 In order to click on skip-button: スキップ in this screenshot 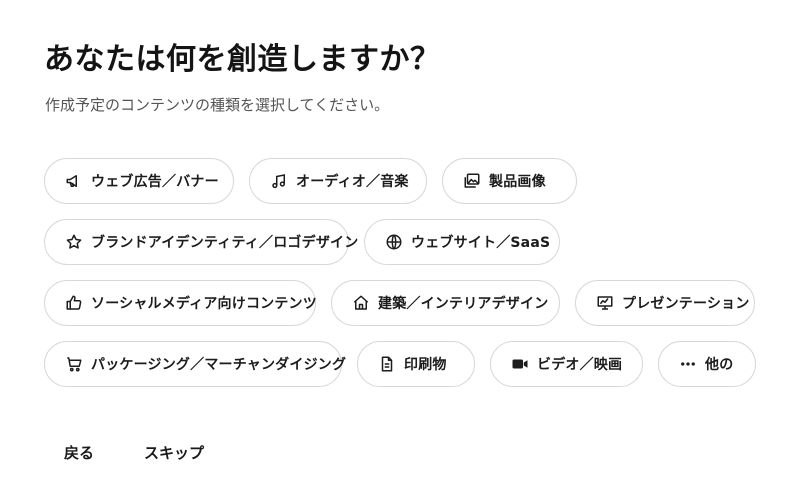, I will do `click(174, 452)`.